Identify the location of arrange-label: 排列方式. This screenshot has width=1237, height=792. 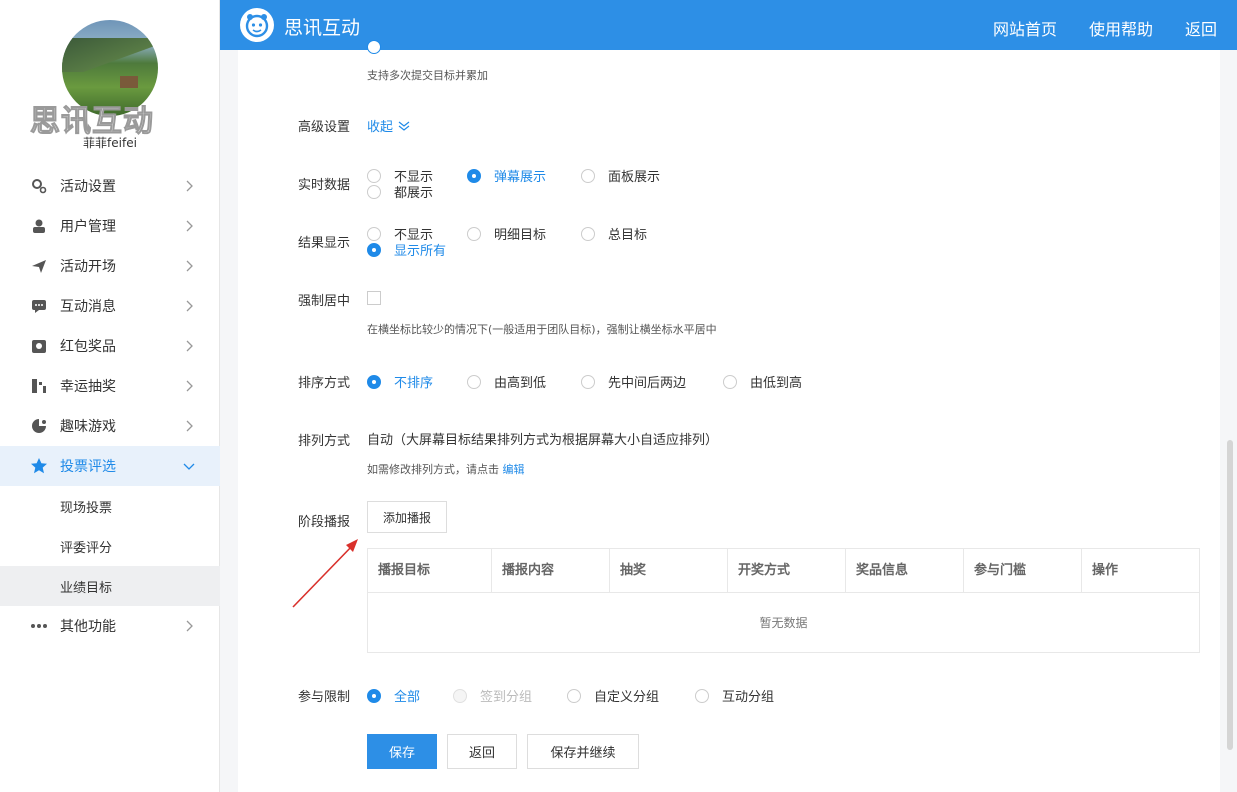
(324, 441).